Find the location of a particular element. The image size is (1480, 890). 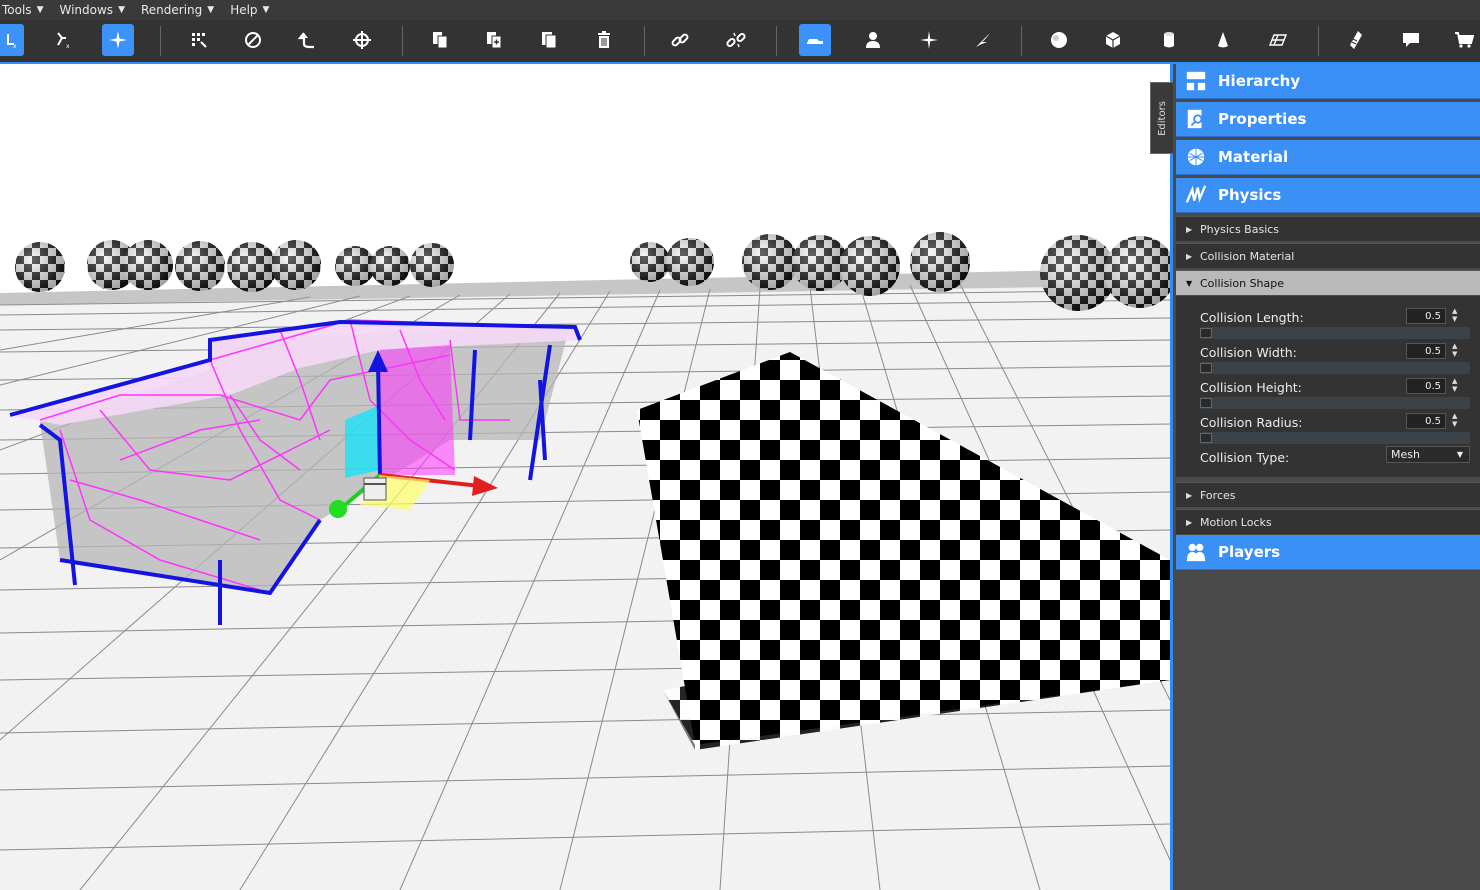

light-icon is located at coordinates (929, 40).